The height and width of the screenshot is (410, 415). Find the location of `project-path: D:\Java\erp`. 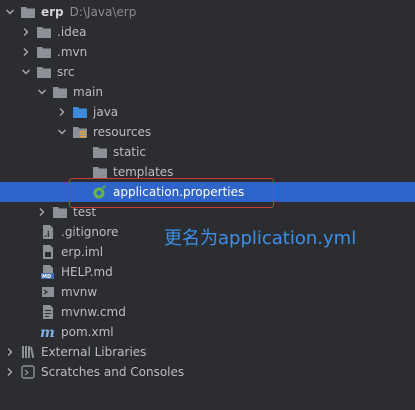

project-path: D:\Java\erp is located at coordinates (103, 12).